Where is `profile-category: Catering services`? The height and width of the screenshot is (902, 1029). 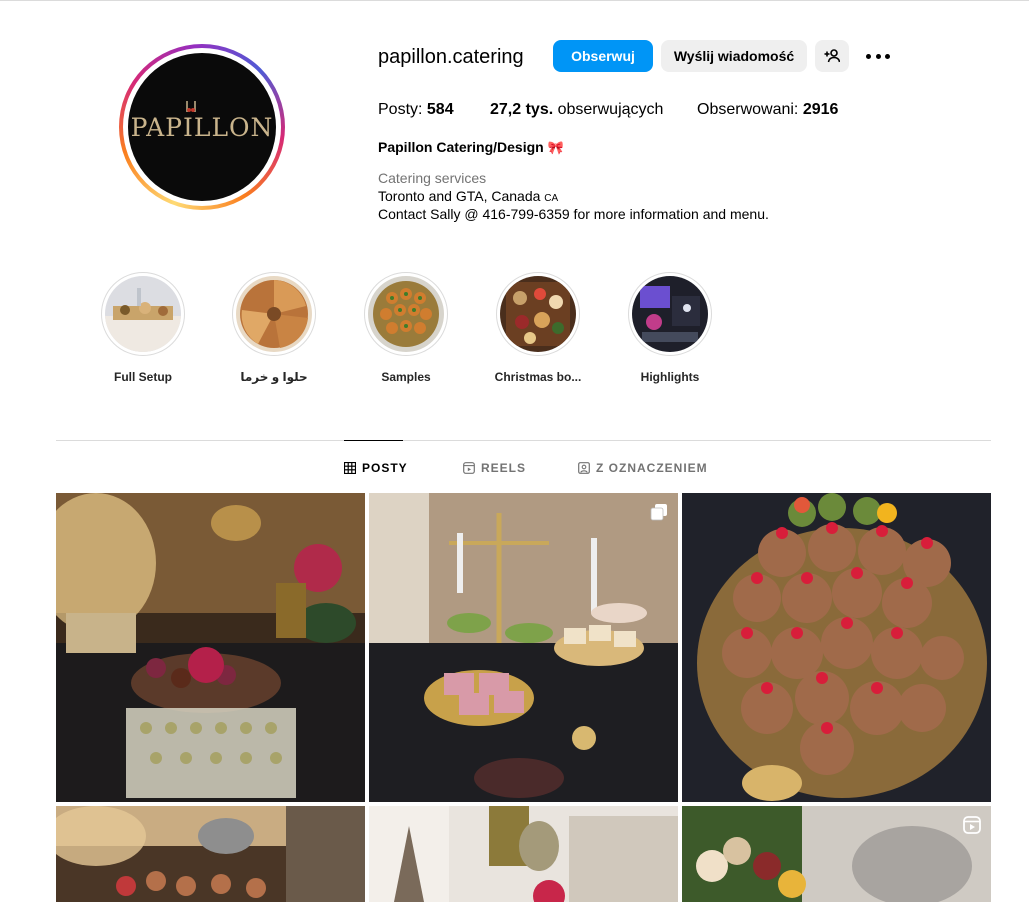
profile-category: Catering services is located at coordinates (432, 178).